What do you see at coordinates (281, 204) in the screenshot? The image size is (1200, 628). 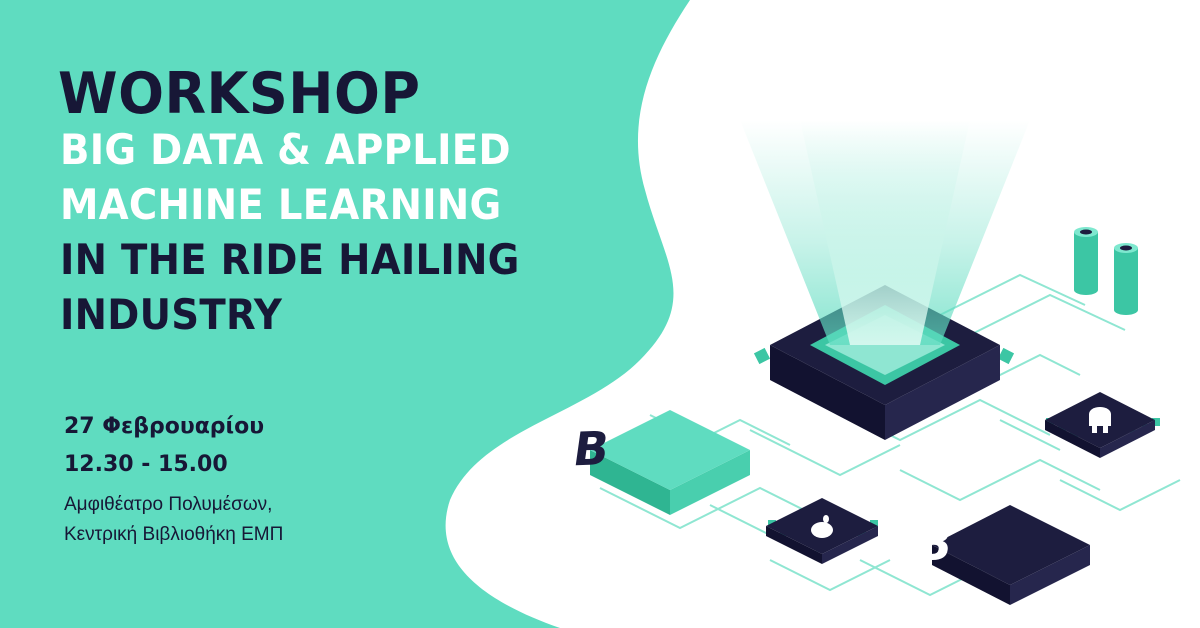 I see `headline-line-2: MACHINE LEARNING` at bounding box center [281, 204].